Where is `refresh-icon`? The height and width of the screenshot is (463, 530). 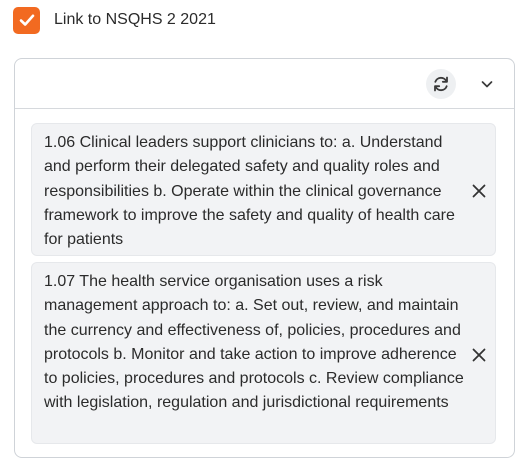
refresh-icon is located at coordinates (441, 84).